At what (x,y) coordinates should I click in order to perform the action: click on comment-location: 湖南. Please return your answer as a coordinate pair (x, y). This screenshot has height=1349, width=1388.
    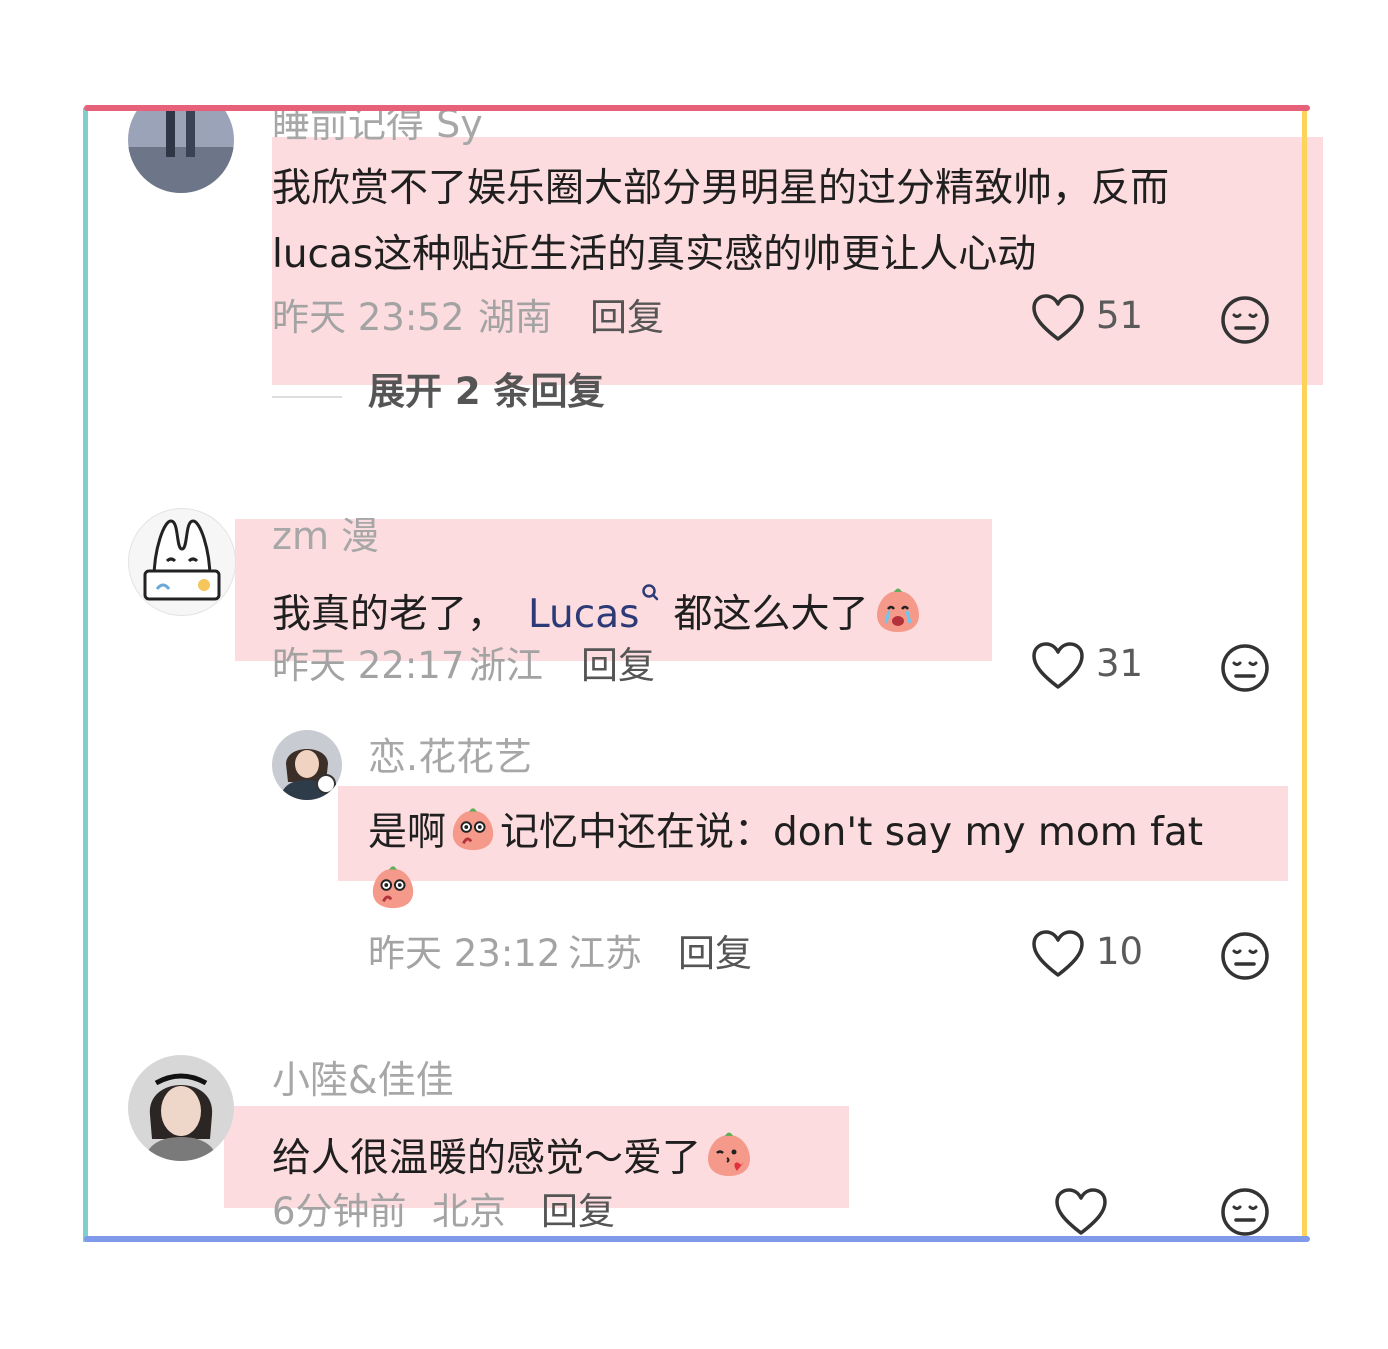
    Looking at the image, I should click on (515, 317).